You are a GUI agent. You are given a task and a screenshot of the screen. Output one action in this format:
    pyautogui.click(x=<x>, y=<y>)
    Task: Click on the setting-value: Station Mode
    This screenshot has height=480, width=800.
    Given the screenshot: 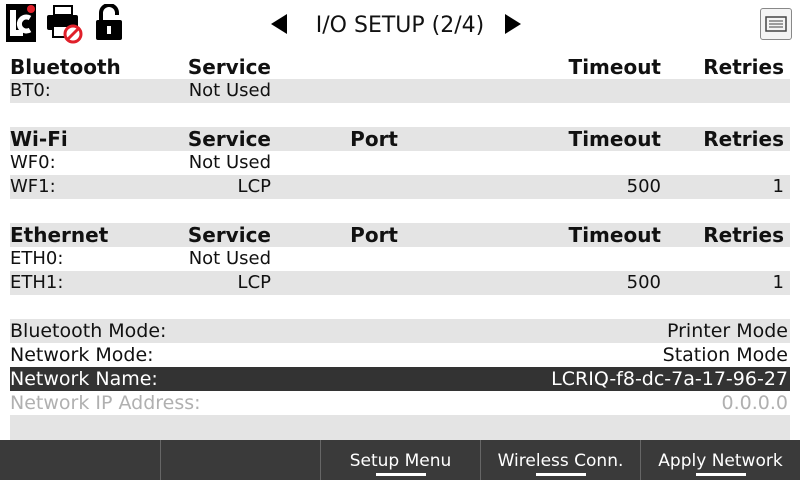 What is the action you would take?
    pyautogui.click(x=725, y=355)
    